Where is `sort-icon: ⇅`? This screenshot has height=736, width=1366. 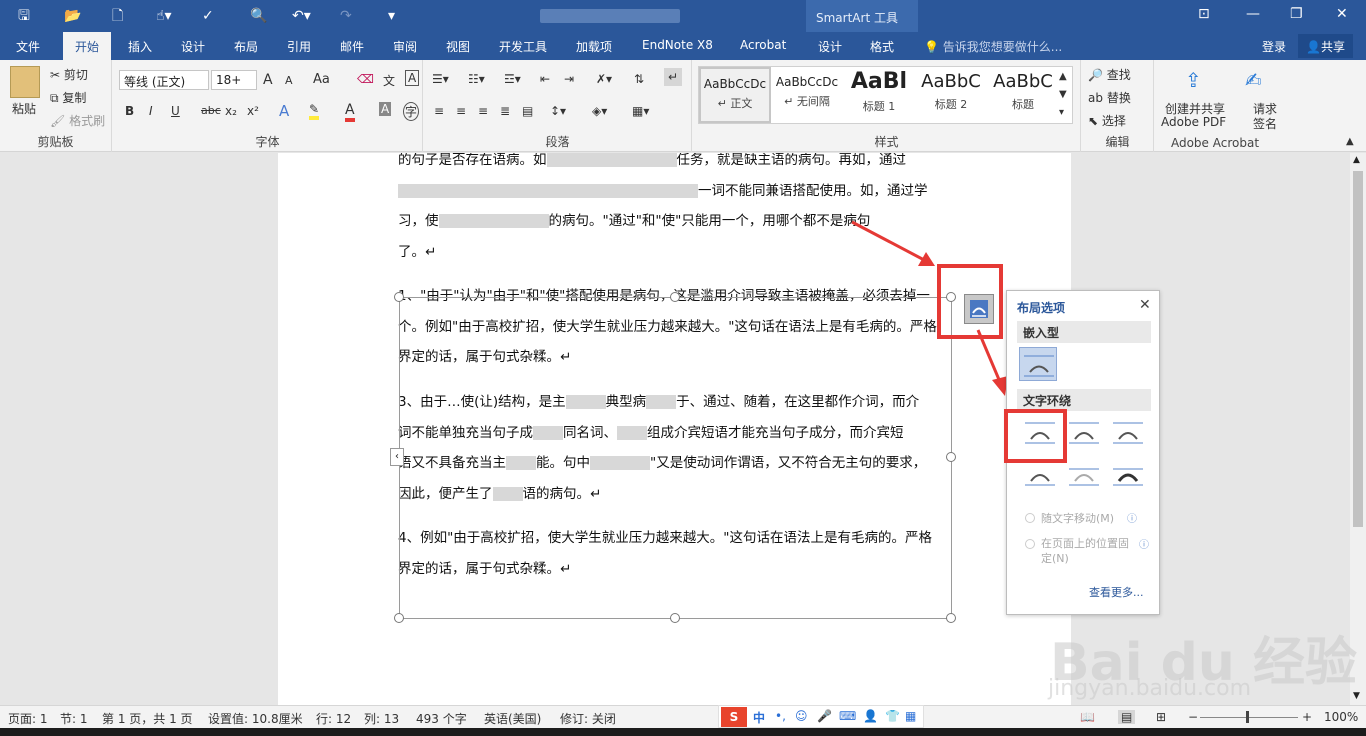 sort-icon: ⇅ is located at coordinates (639, 79).